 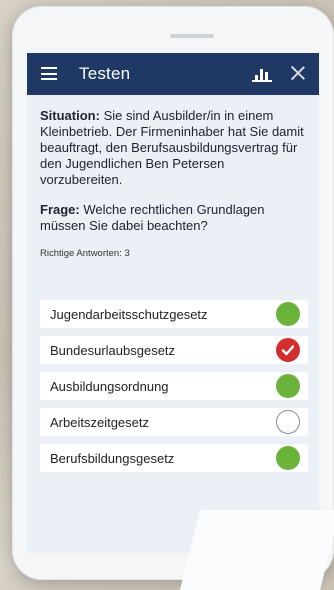 I want to click on answer-option: Berufsbildungsgesetz, so click(x=174, y=458).